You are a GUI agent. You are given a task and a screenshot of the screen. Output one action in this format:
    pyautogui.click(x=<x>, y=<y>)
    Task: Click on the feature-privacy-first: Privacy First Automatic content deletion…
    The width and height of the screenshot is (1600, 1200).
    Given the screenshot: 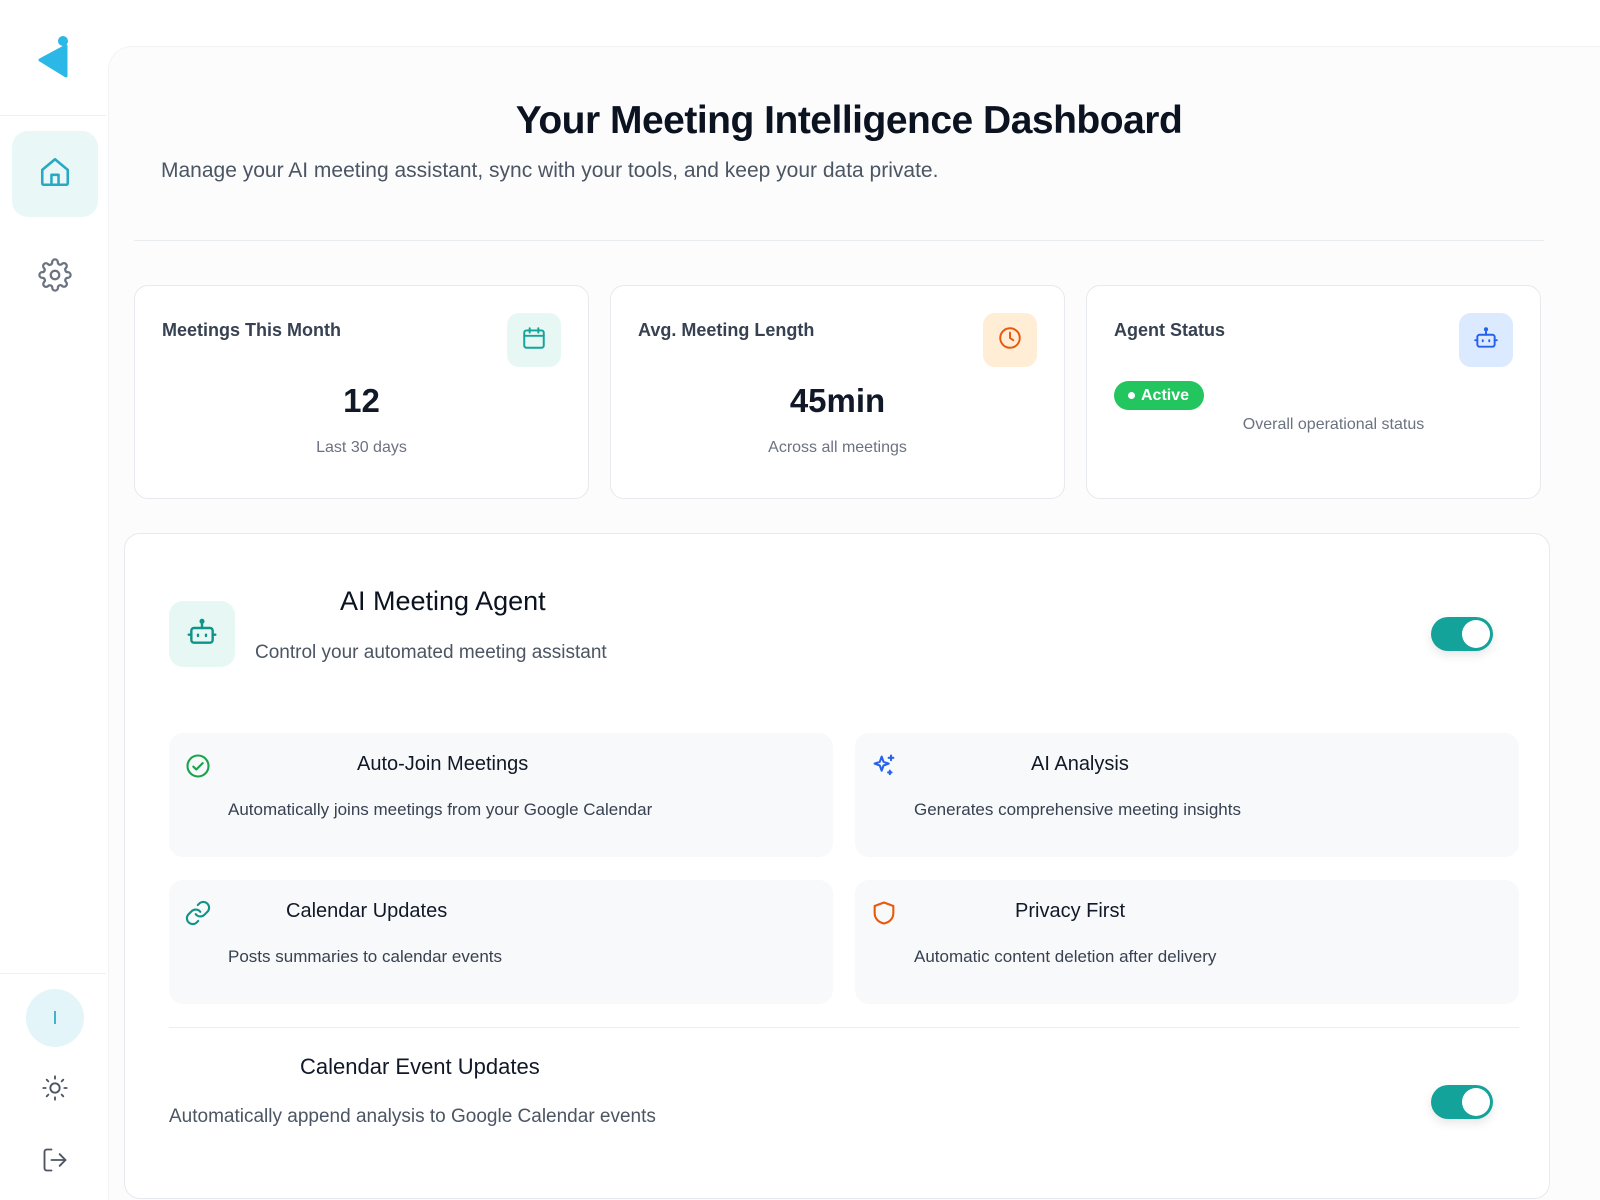 What is the action you would take?
    pyautogui.click(x=1187, y=942)
    